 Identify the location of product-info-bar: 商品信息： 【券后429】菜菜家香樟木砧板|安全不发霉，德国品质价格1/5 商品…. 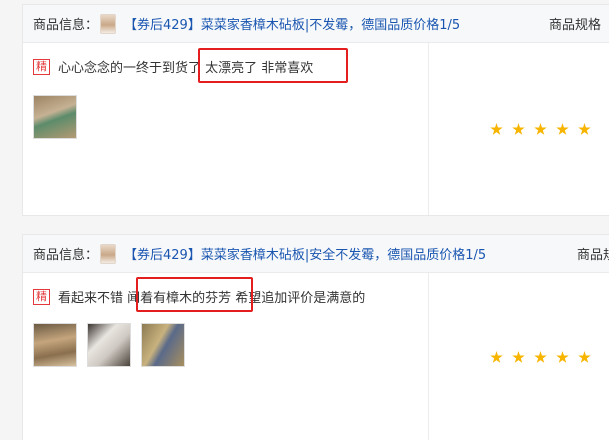
(316, 254).